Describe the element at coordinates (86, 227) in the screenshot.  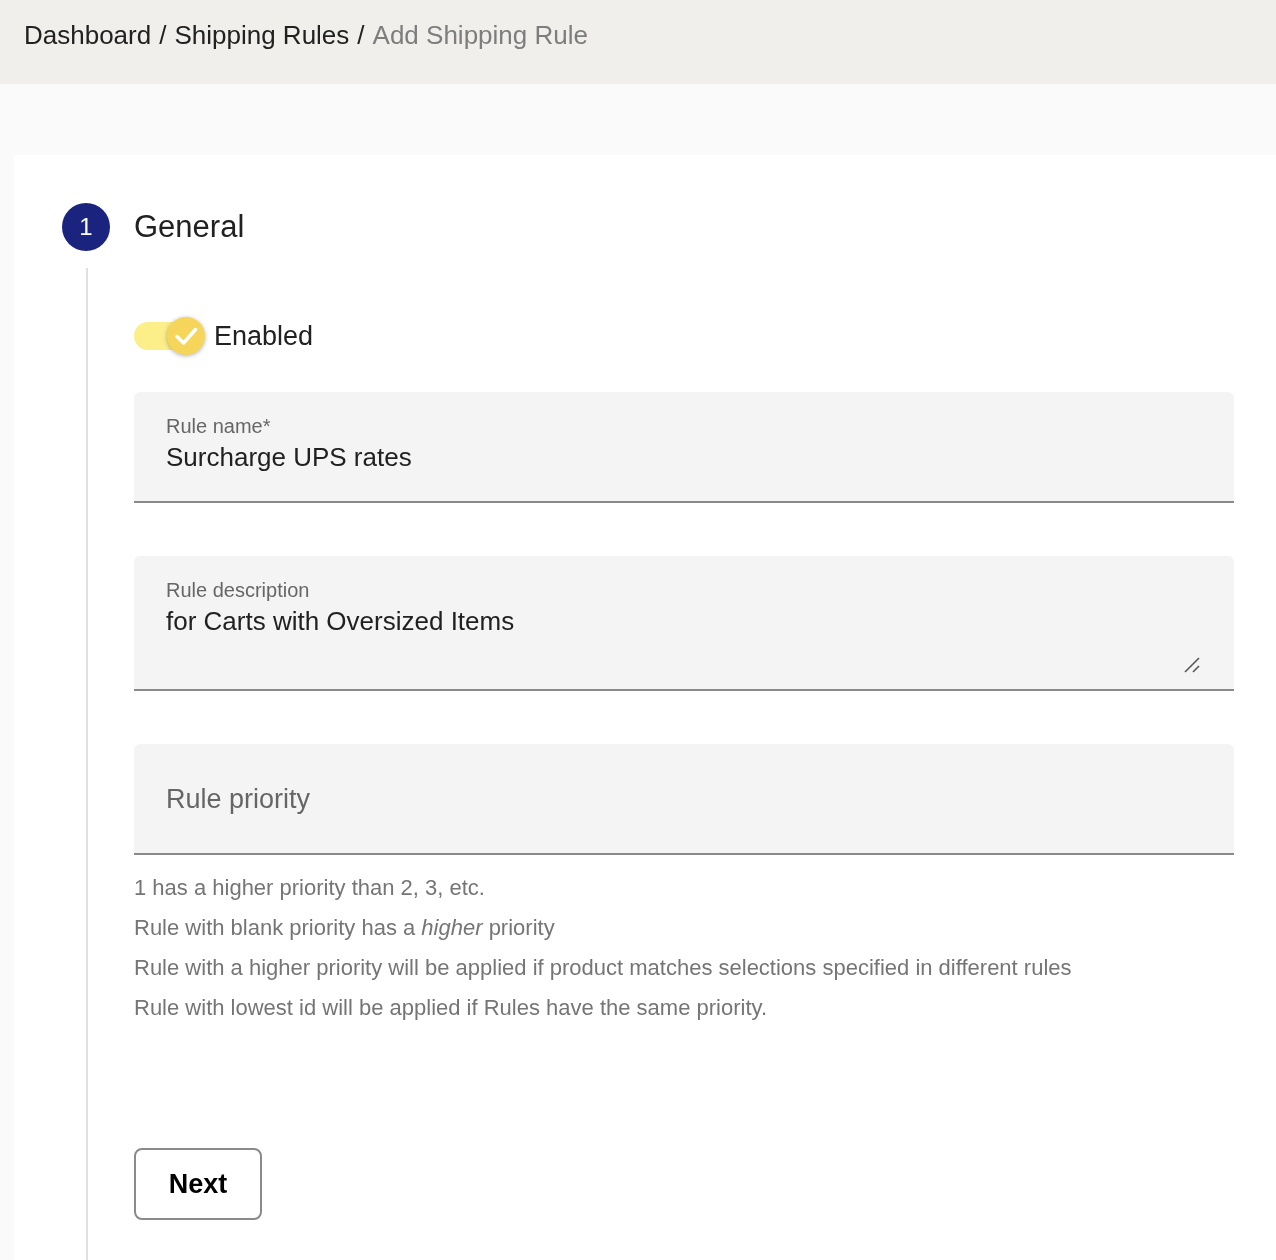
I see `step-number: 1` at that location.